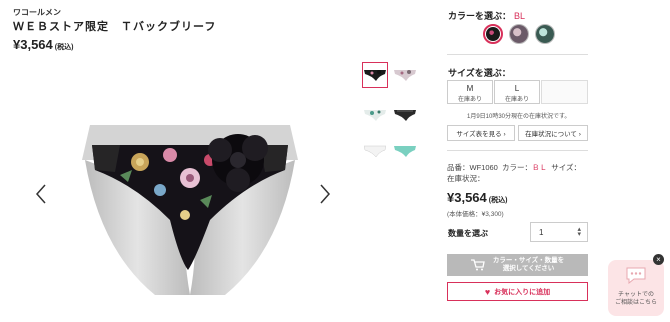 The height and width of the screenshot is (322, 670). Describe the element at coordinates (540, 167) in the screenshot. I see `spec-color-value: ＢＬ` at that location.